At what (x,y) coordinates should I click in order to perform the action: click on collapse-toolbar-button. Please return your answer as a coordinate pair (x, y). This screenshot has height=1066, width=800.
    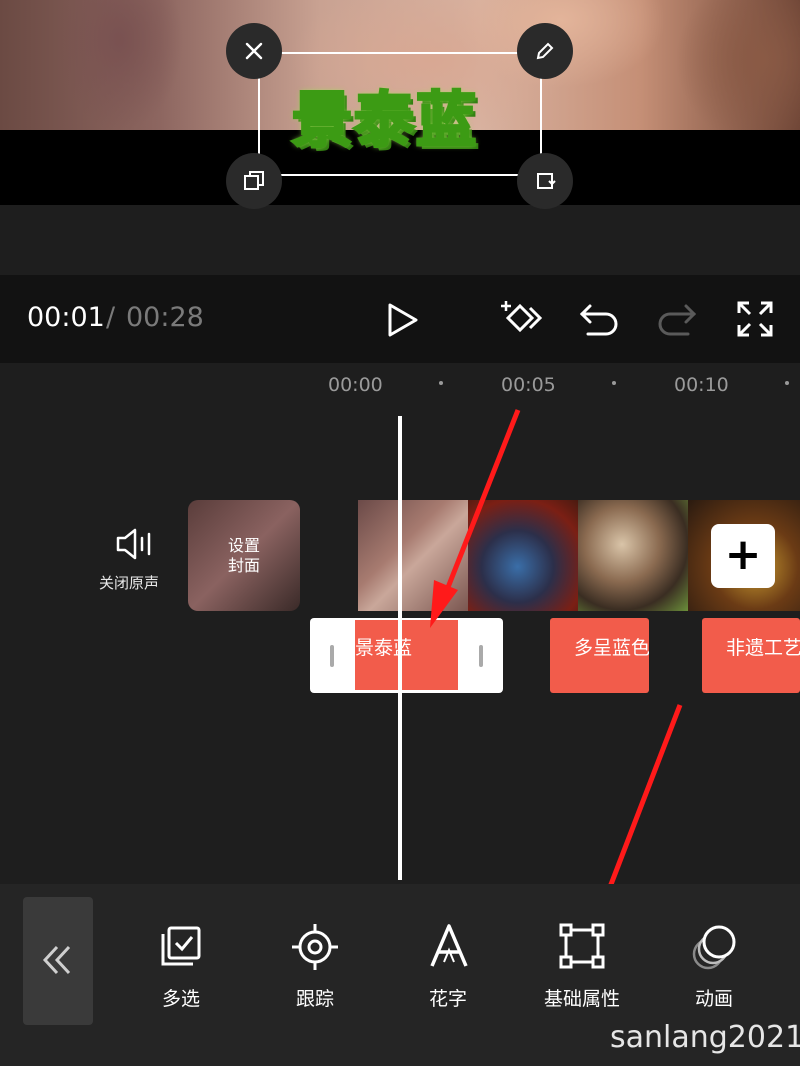
    Looking at the image, I should click on (58, 961).